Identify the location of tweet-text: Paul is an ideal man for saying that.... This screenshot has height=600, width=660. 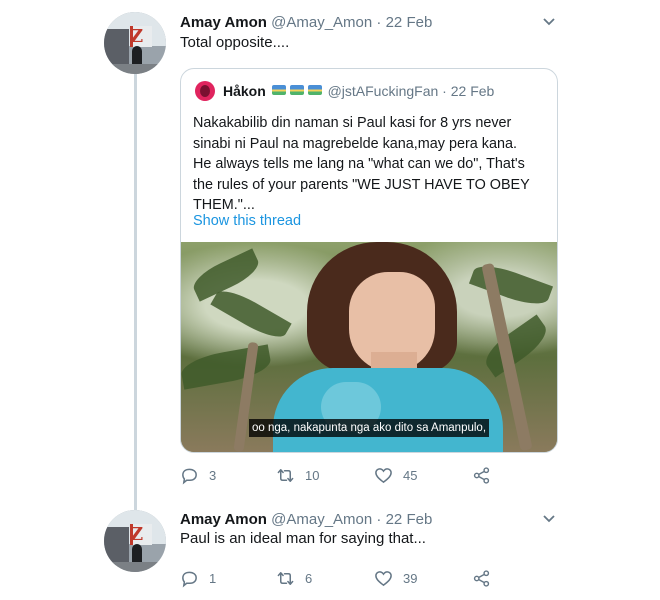
(303, 538).